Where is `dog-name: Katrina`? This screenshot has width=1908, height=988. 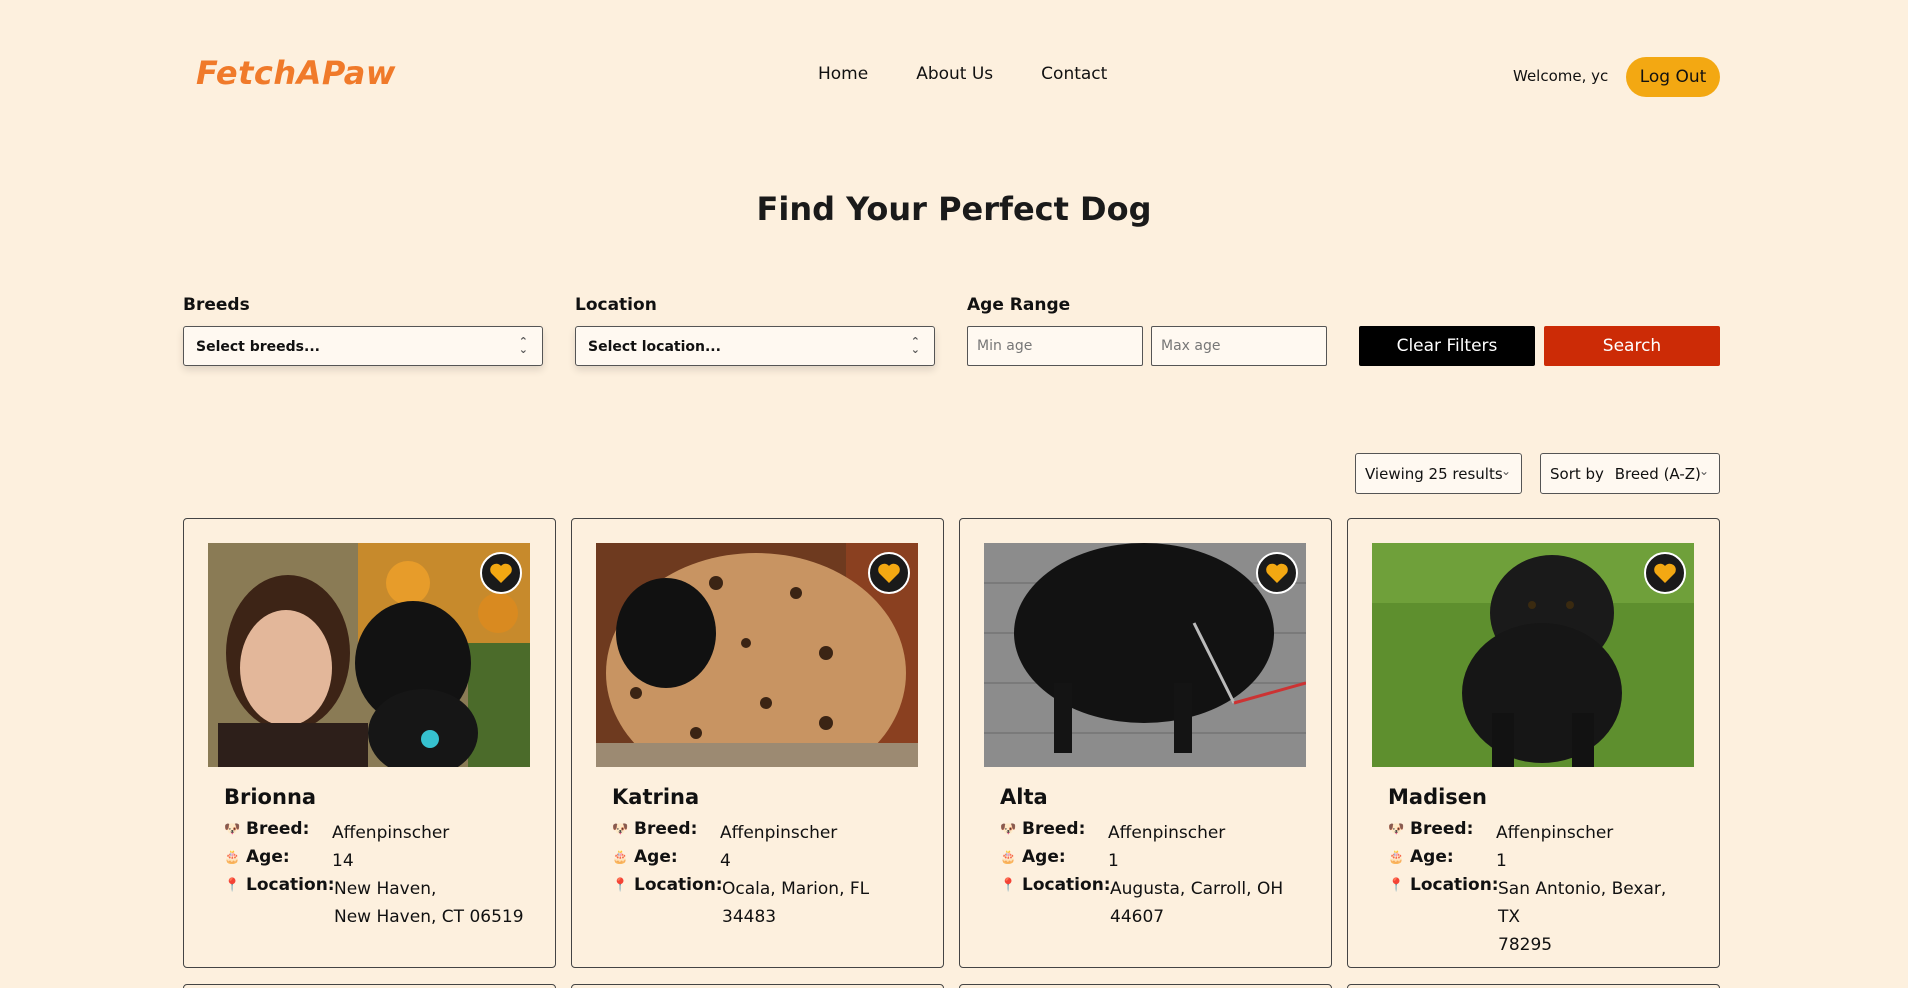 dog-name: Katrina is located at coordinates (656, 797).